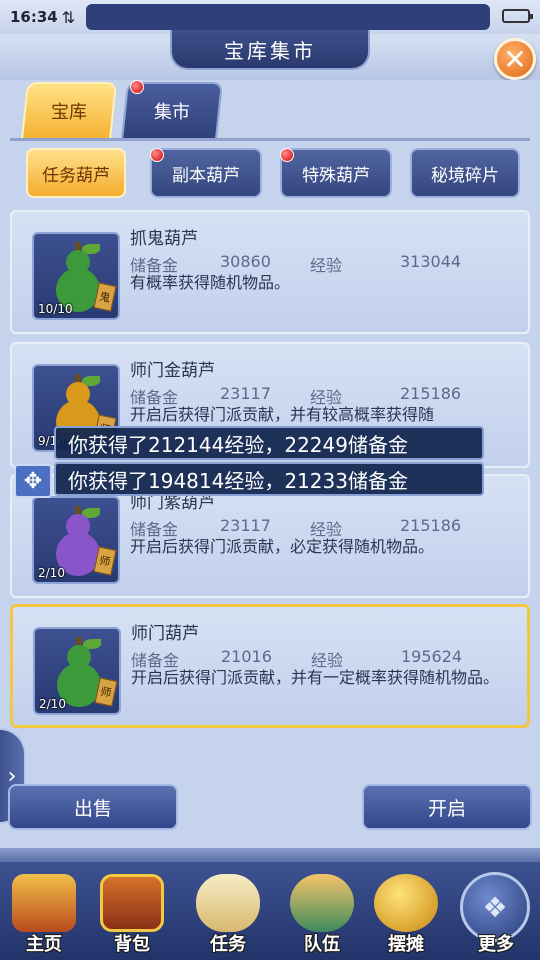 The image size is (540, 960). Describe the element at coordinates (269, 479) in the screenshot. I see `reward-toast: 你获得了194814经验，21233储备金` at that location.